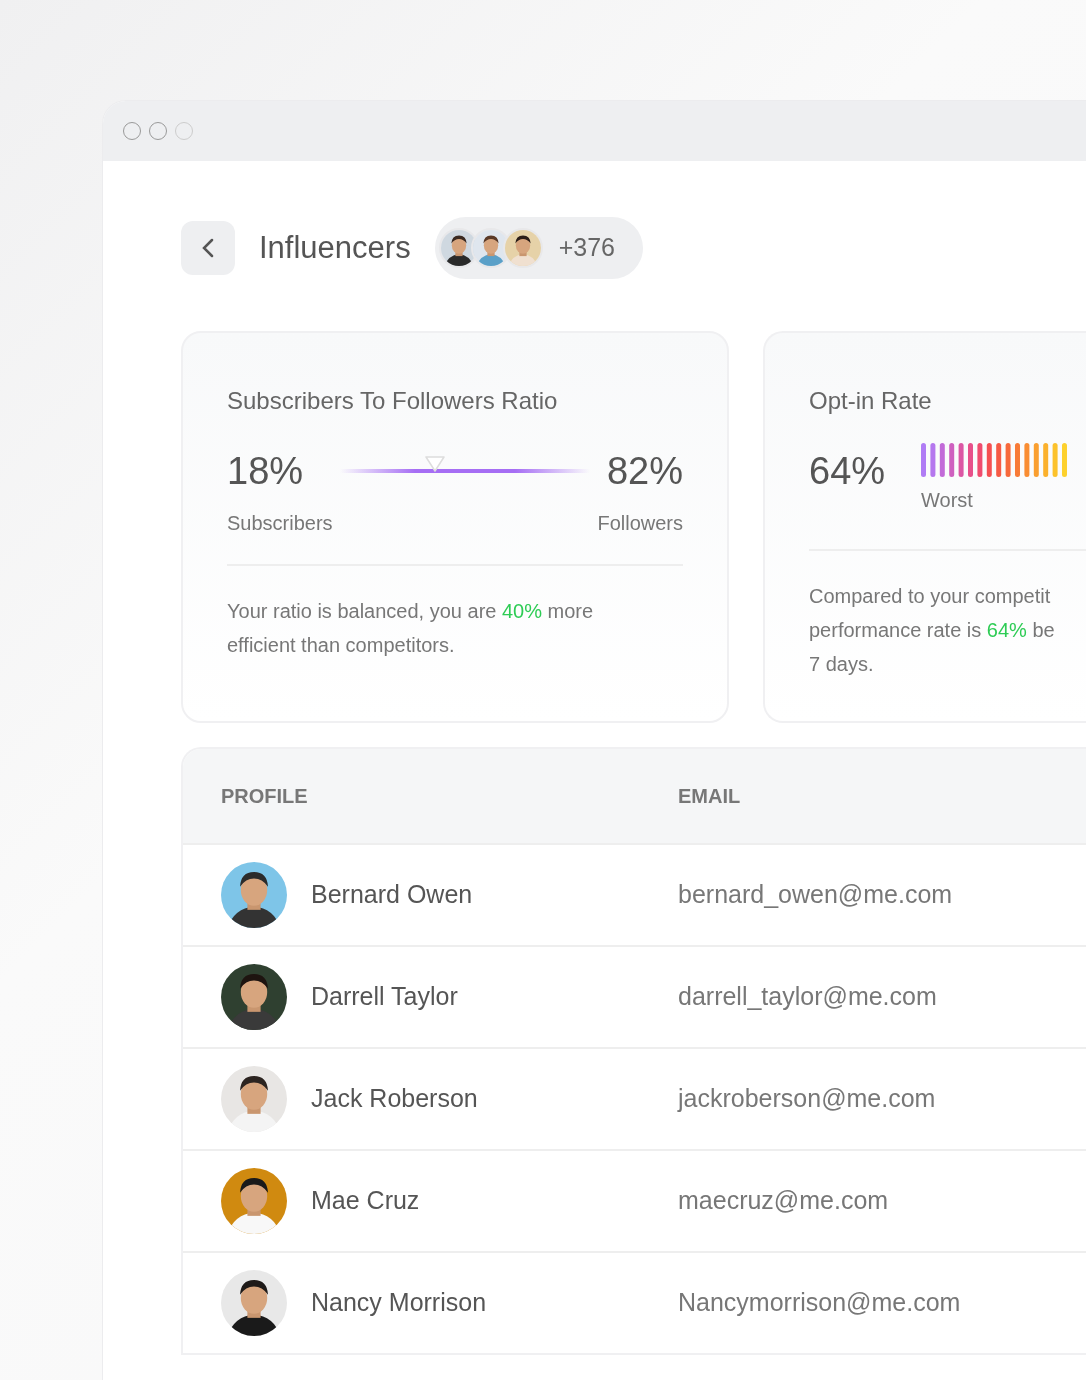  What do you see at coordinates (807, 1099) in the screenshot?
I see `email-text: jackroberson@me.com` at bounding box center [807, 1099].